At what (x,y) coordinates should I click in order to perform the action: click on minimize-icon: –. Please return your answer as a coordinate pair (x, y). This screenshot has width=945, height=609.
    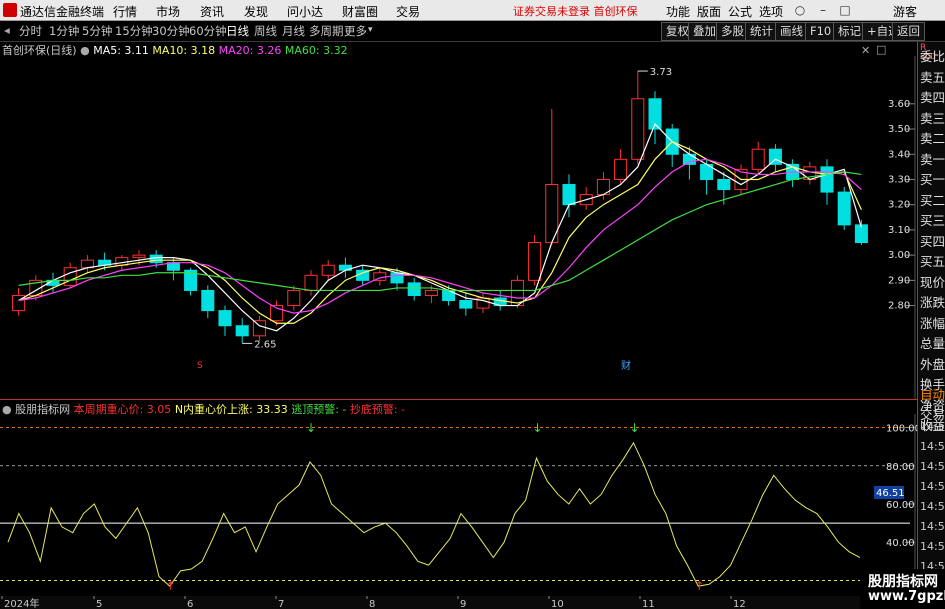
    Looking at the image, I should click on (823, 10).